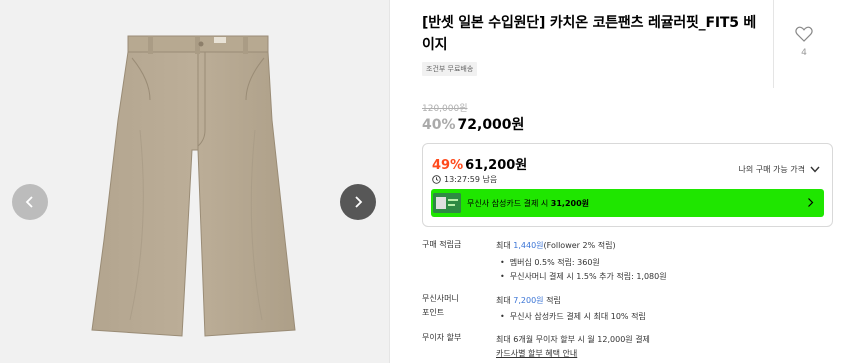 The width and height of the screenshot is (850, 363). What do you see at coordinates (440, 306) in the screenshot?
I see `money-point-label: 무신사머니 포인트` at bounding box center [440, 306].